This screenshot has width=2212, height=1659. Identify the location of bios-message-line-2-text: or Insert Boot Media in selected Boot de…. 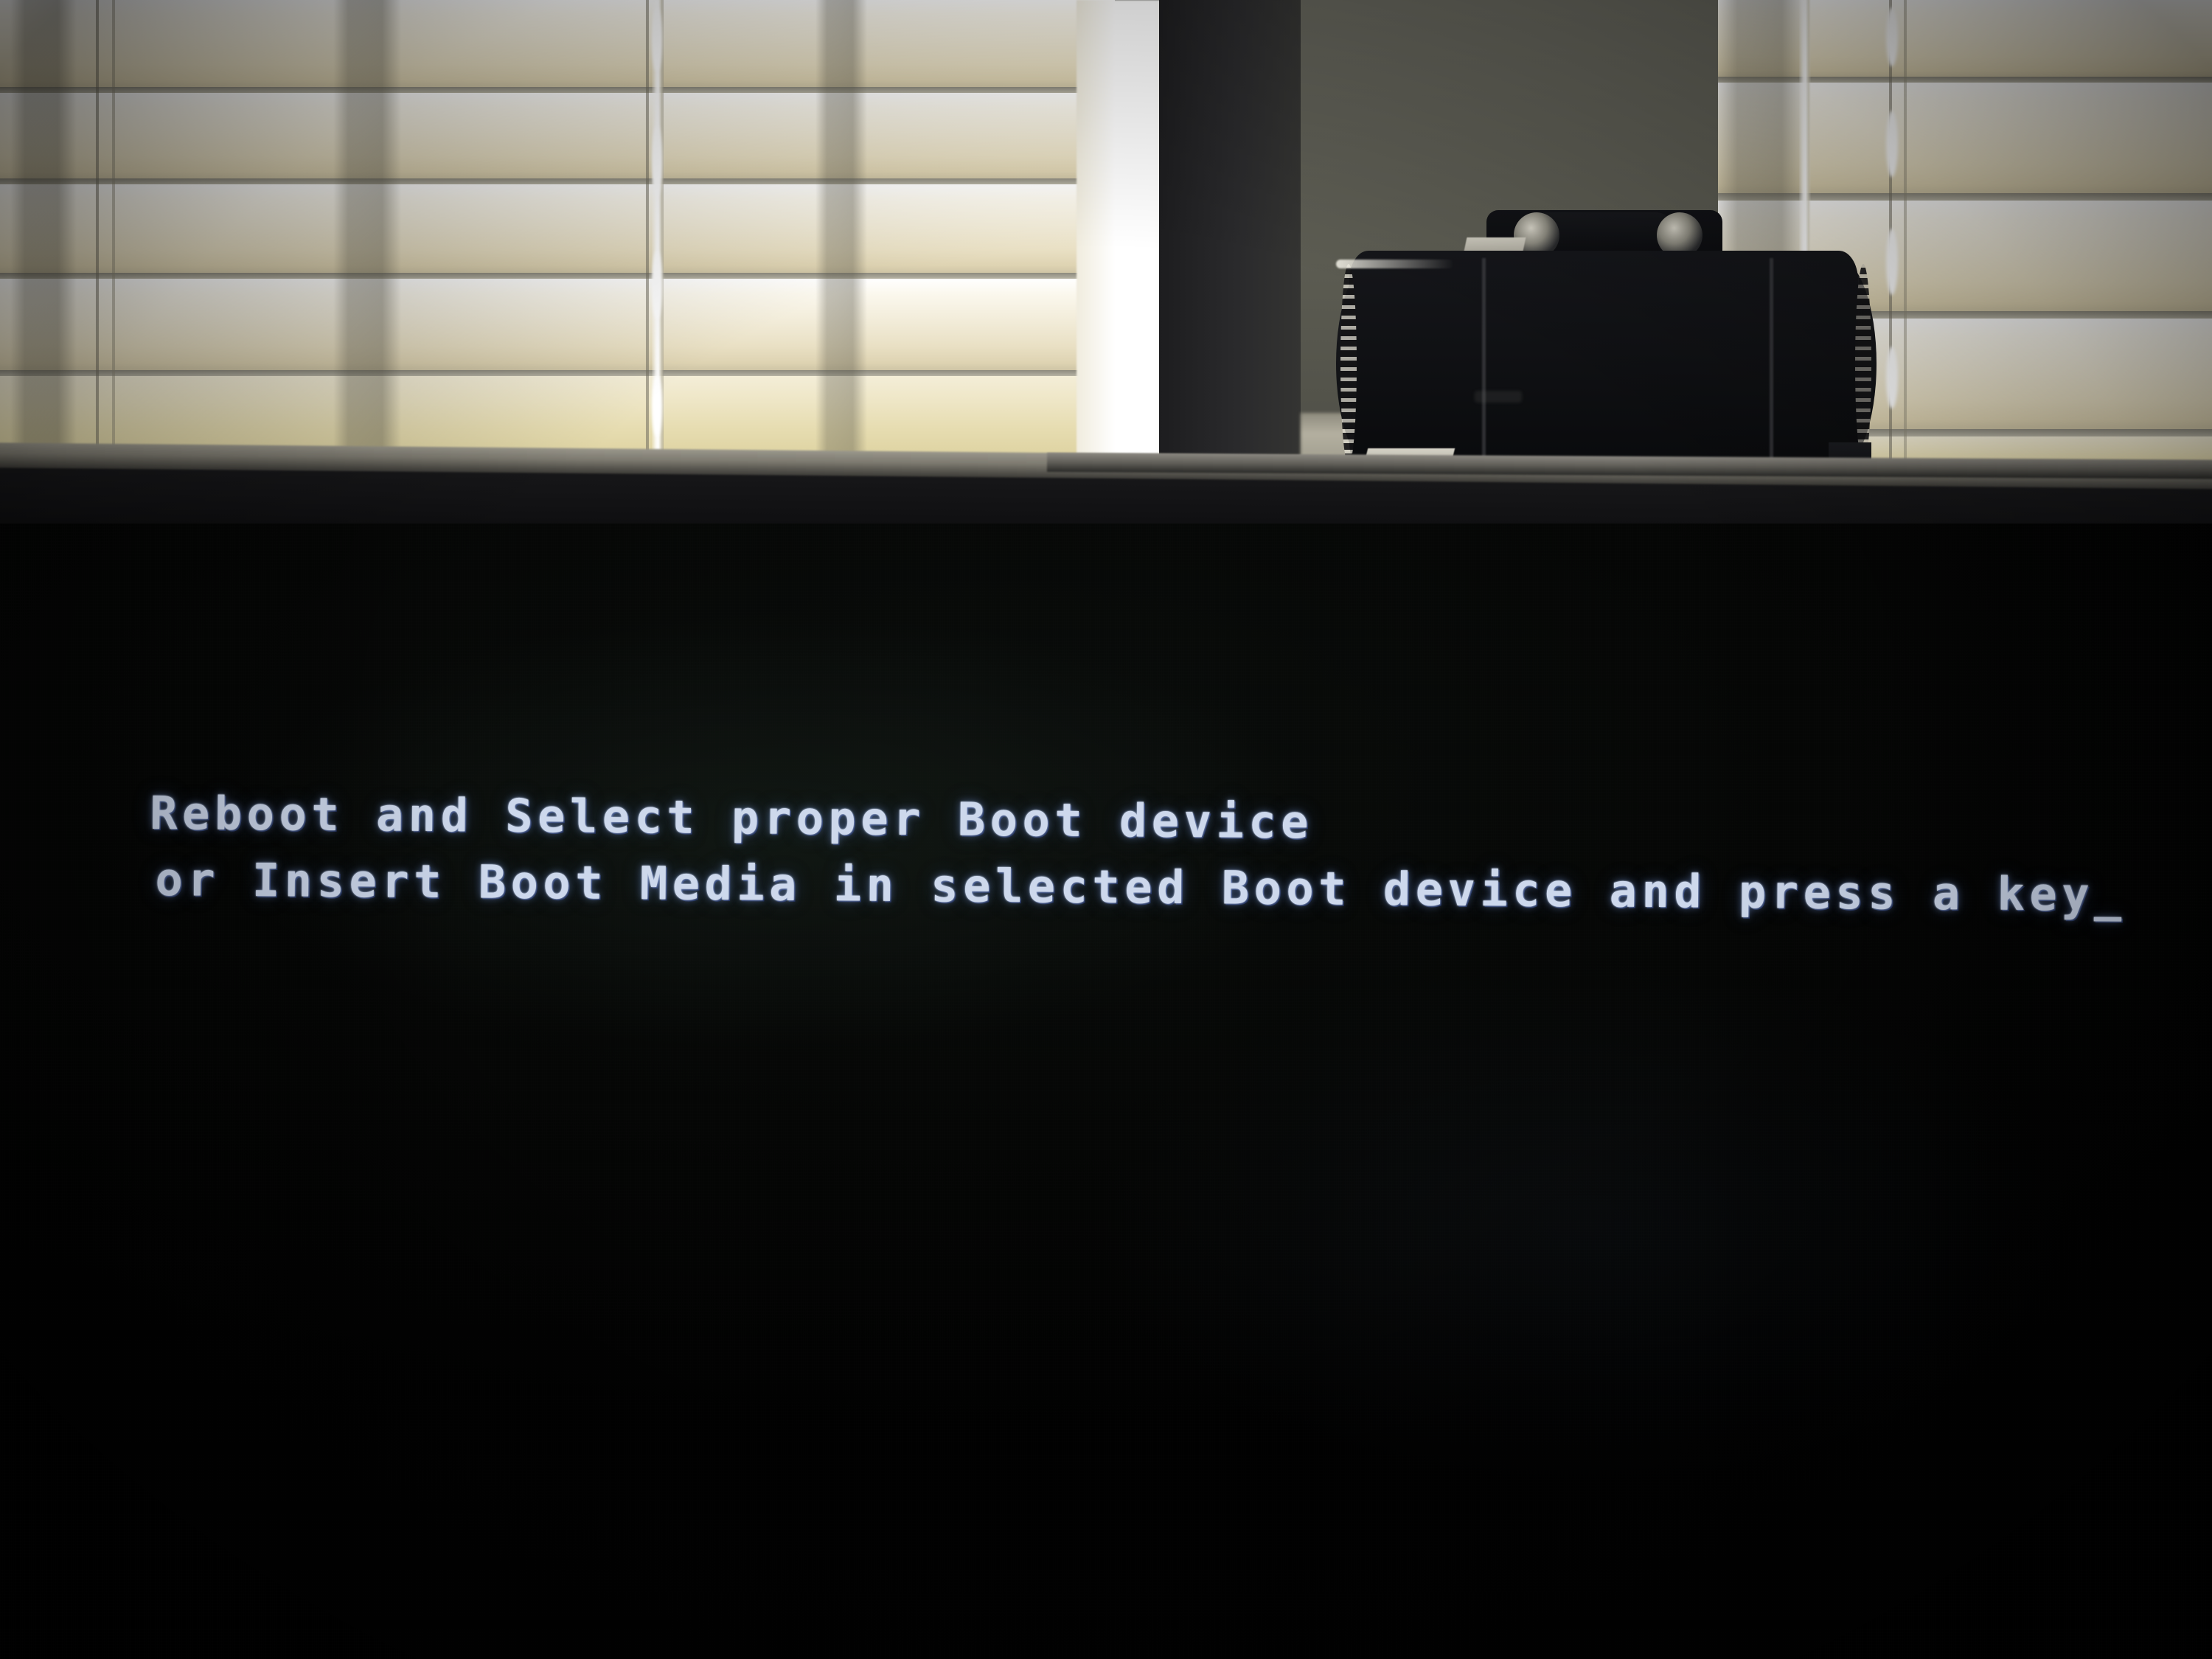
(1125, 887).